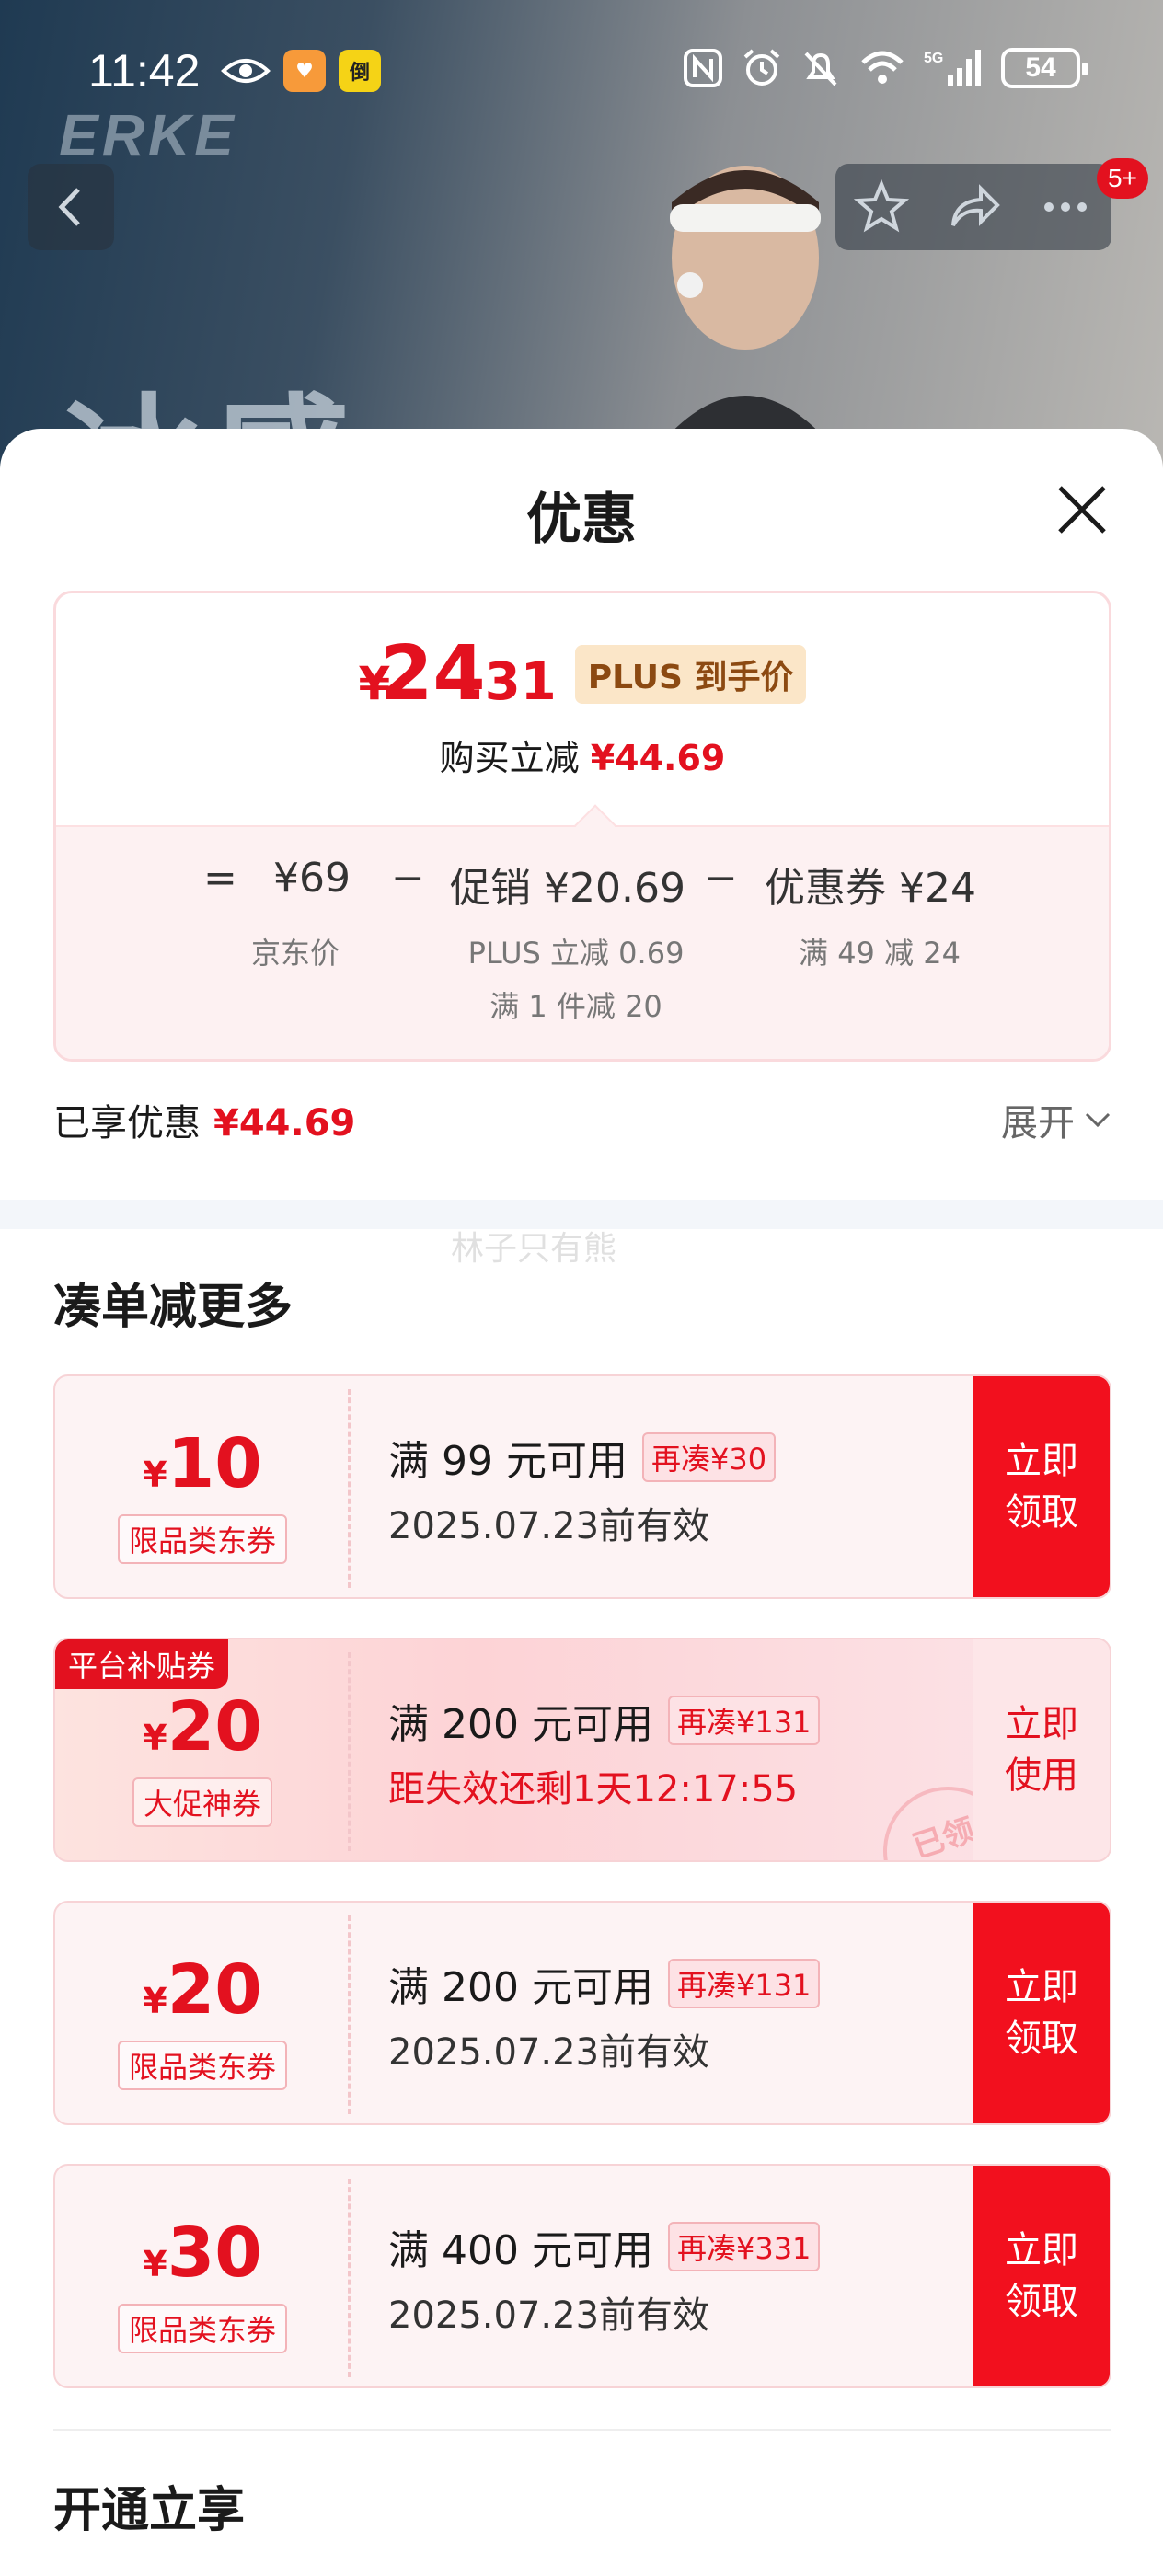 The width and height of the screenshot is (1163, 2576). Describe the element at coordinates (1082, 509) in the screenshot. I see `close-icon` at that location.